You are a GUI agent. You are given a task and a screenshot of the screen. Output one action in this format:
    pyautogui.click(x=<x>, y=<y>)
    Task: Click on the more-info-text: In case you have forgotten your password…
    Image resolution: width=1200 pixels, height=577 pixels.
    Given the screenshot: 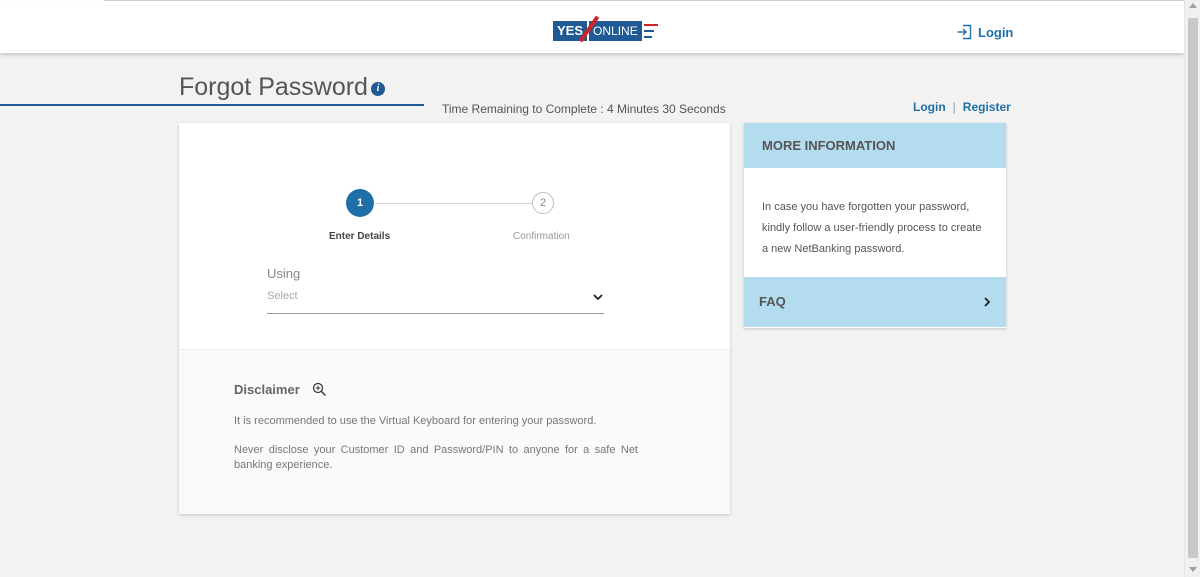 What is the action you would take?
    pyautogui.click(x=872, y=228)
    